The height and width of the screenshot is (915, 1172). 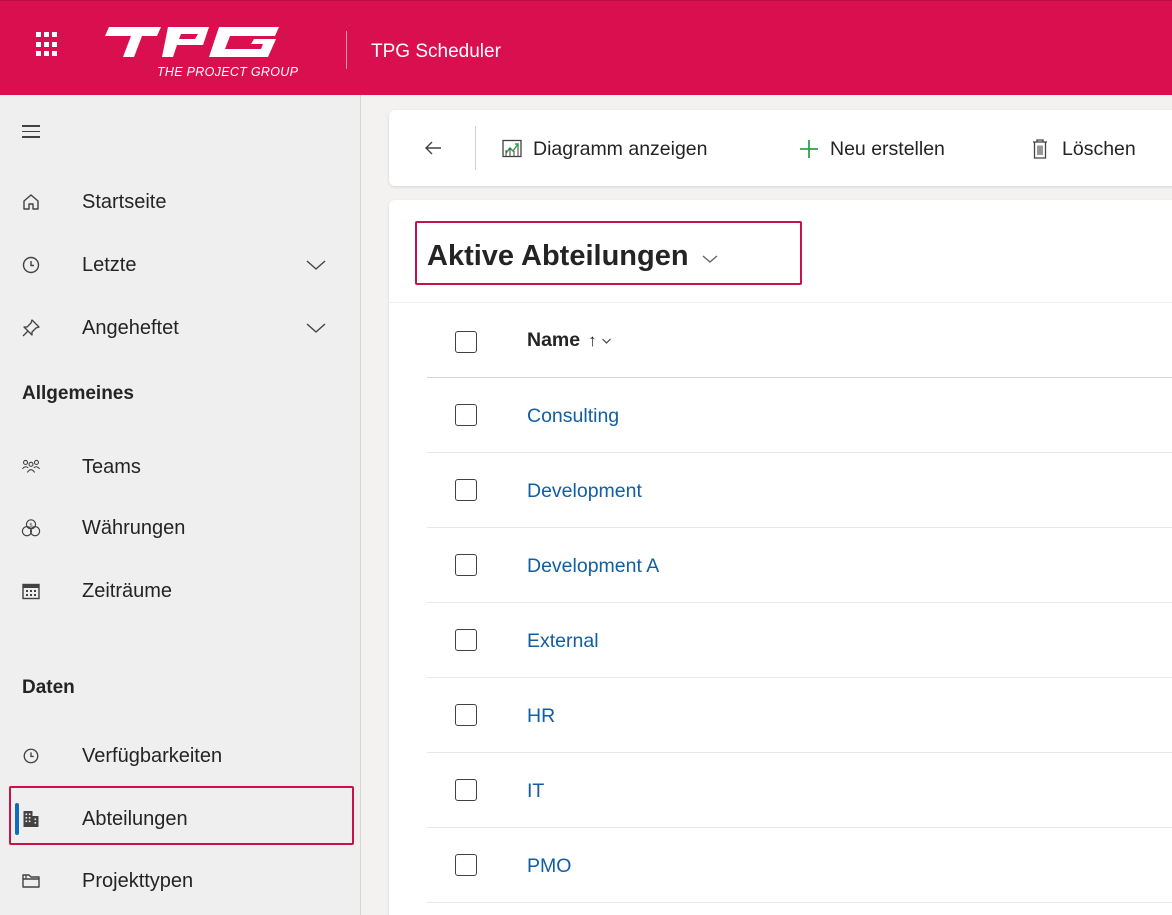 What do you see at coordinates (48, 687) in the screenshot?
I see `section-title-daten: Daten` at bounding box center [48, 687].